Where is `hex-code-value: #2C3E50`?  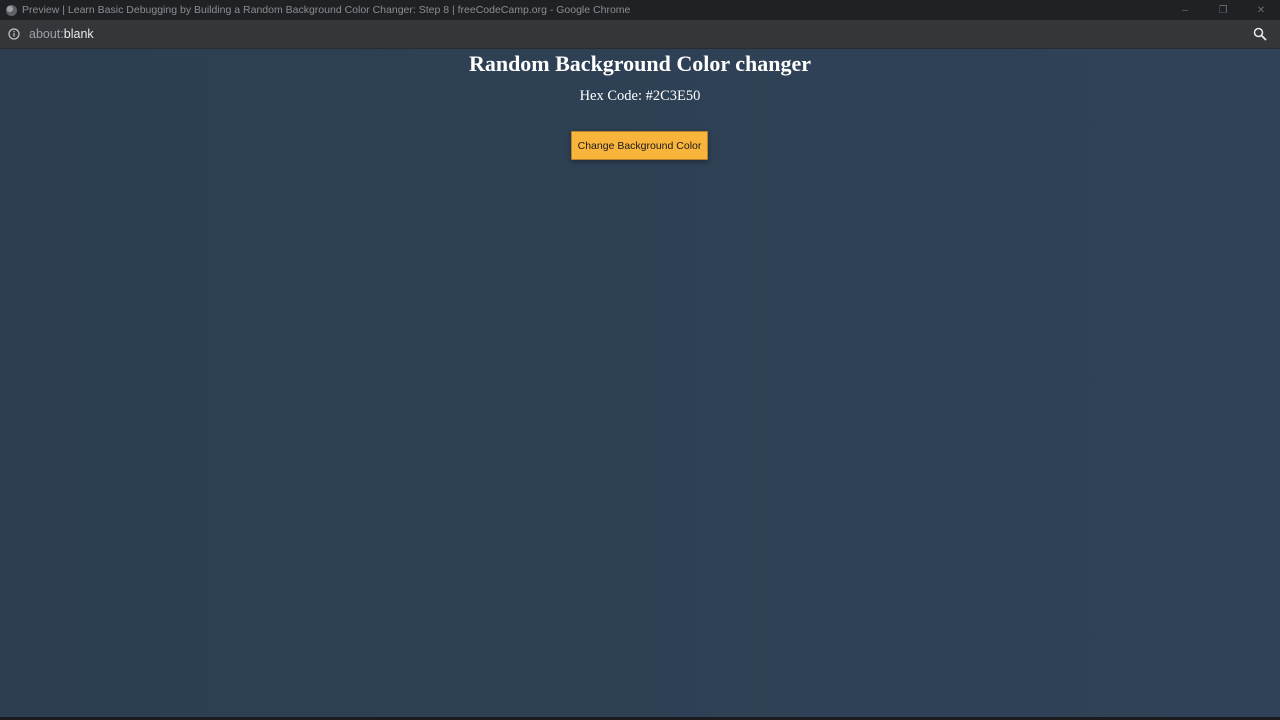
hex-code-value: #2C3E50 is located at coordinates (673, 96).